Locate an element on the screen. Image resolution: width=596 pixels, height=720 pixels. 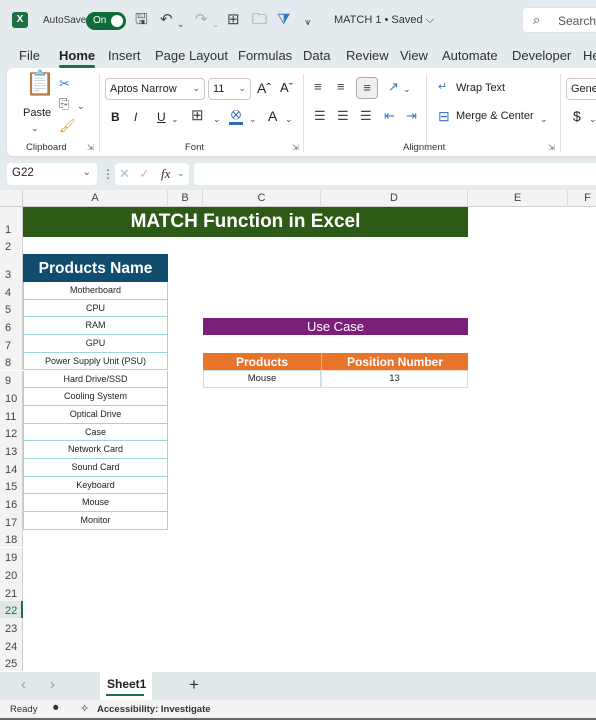
filter-icon: ⧩ is located at coordinates (283, 20).